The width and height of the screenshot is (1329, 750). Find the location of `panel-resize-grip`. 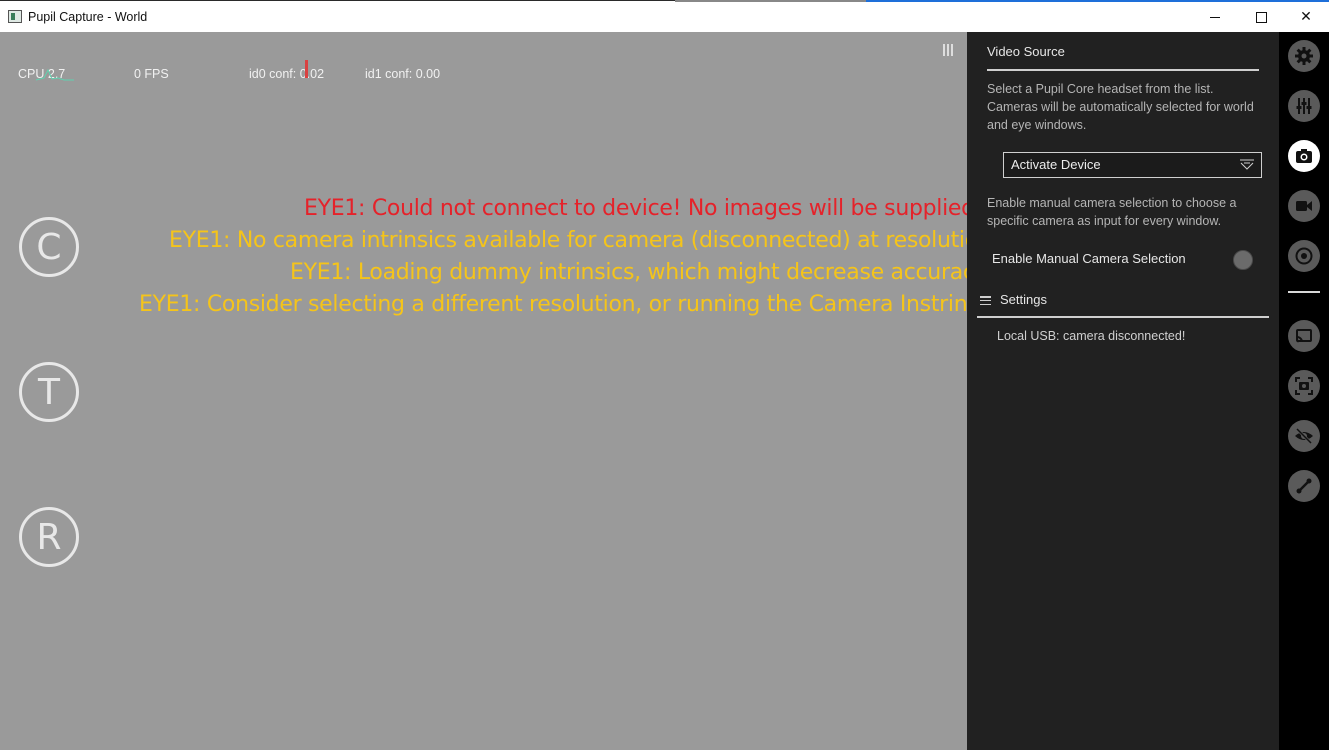

panel-resize-grip is located at coordinates (948, 50).